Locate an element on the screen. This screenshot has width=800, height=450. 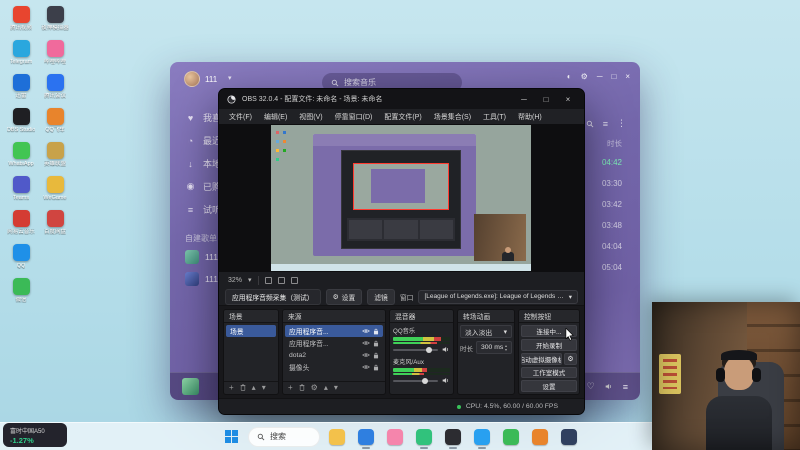
desktop-icon: 哔哩哔哩 is located at coordinates (55, 52).